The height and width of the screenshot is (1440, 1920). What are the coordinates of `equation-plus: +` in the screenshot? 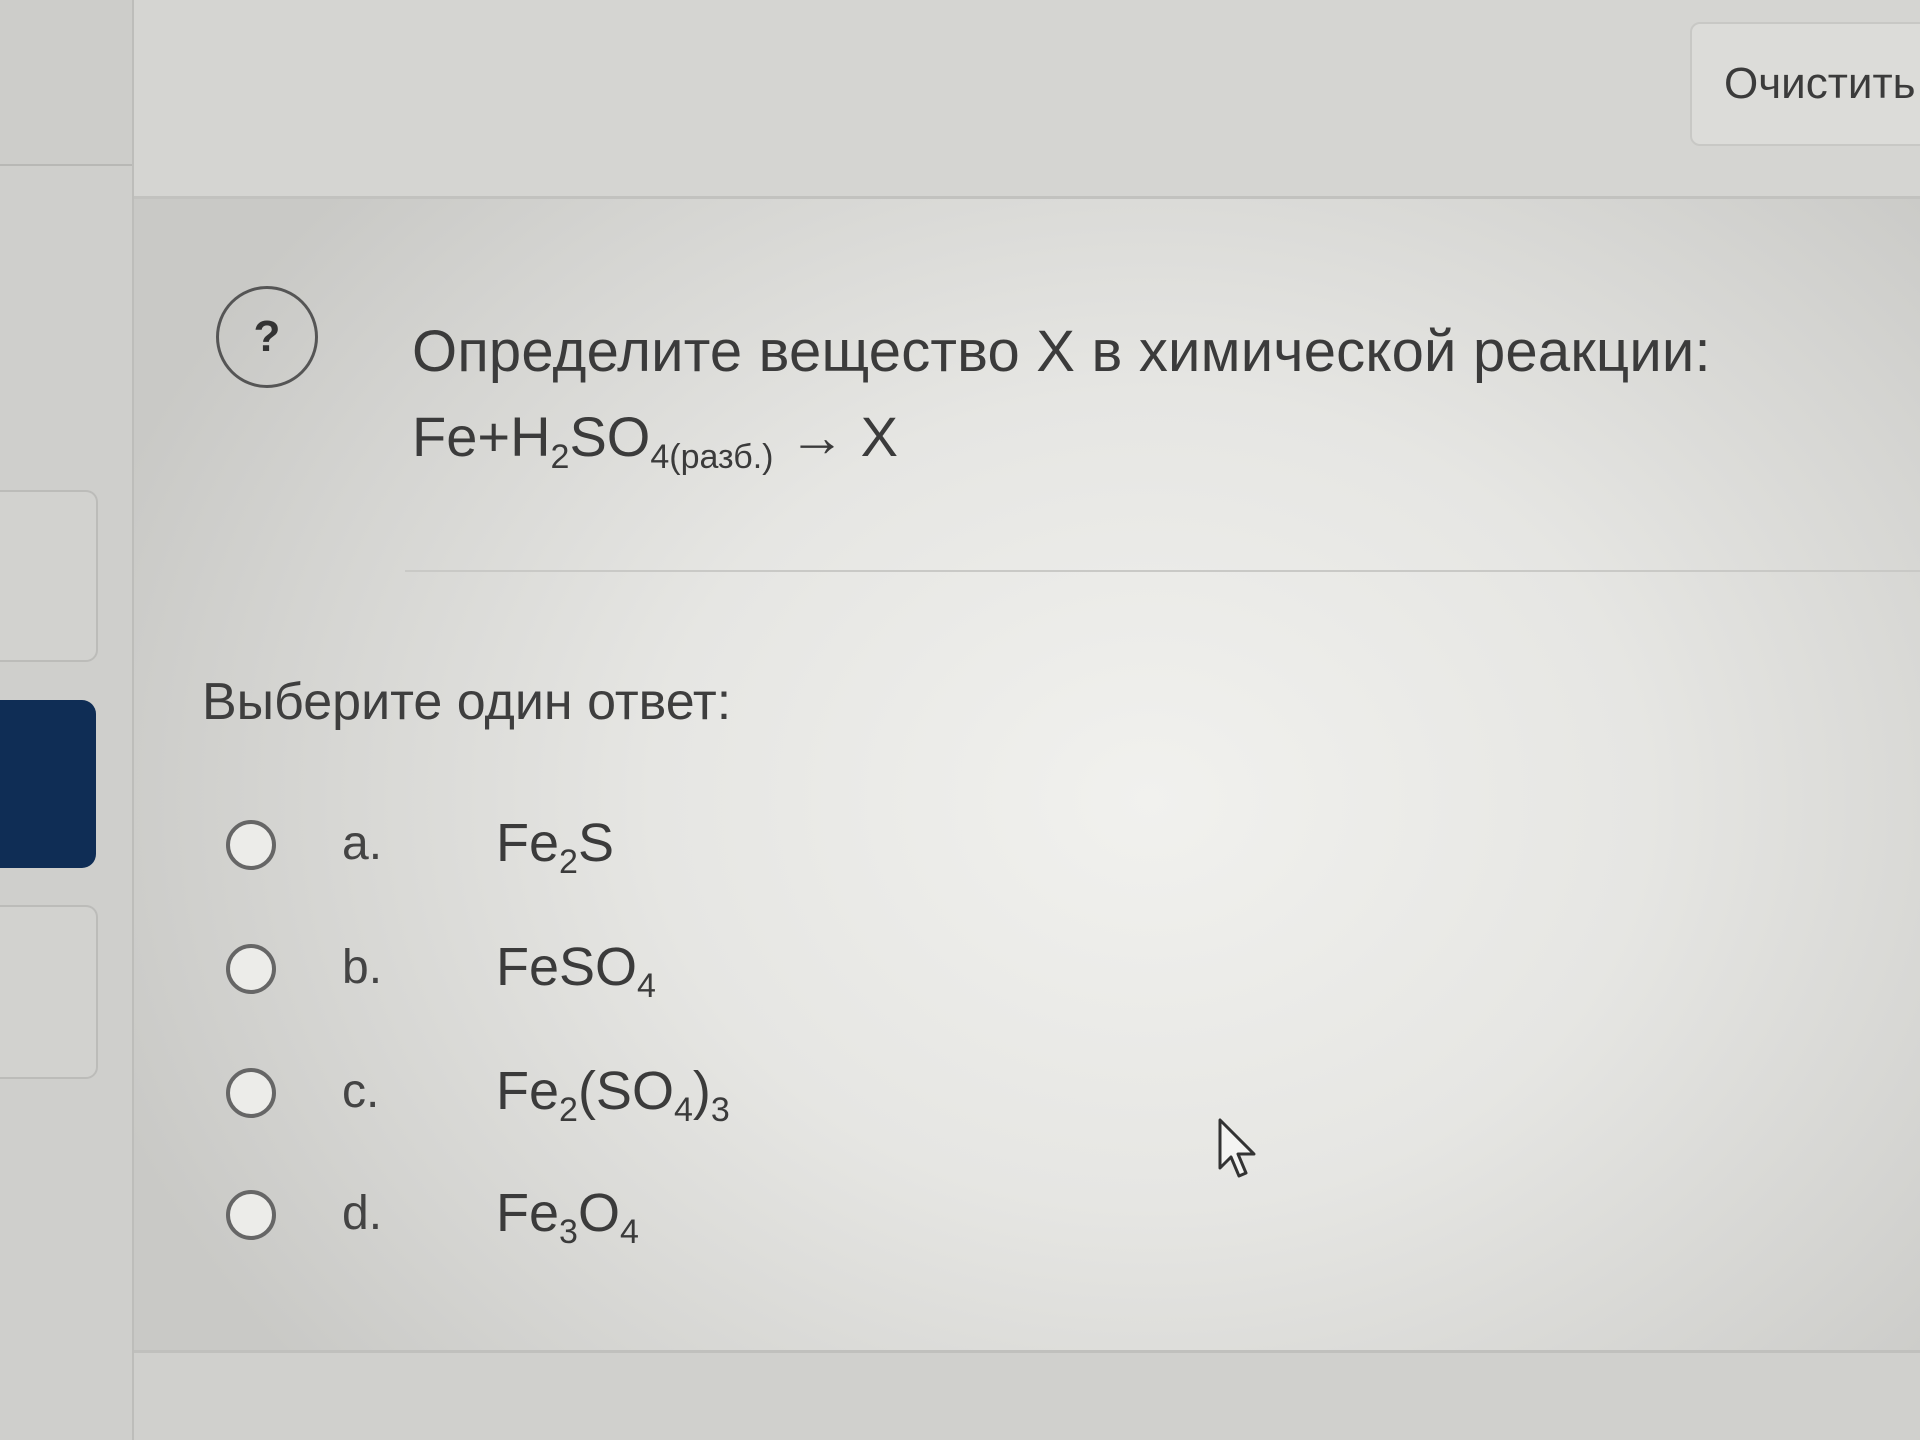 It's located at (494, 436).